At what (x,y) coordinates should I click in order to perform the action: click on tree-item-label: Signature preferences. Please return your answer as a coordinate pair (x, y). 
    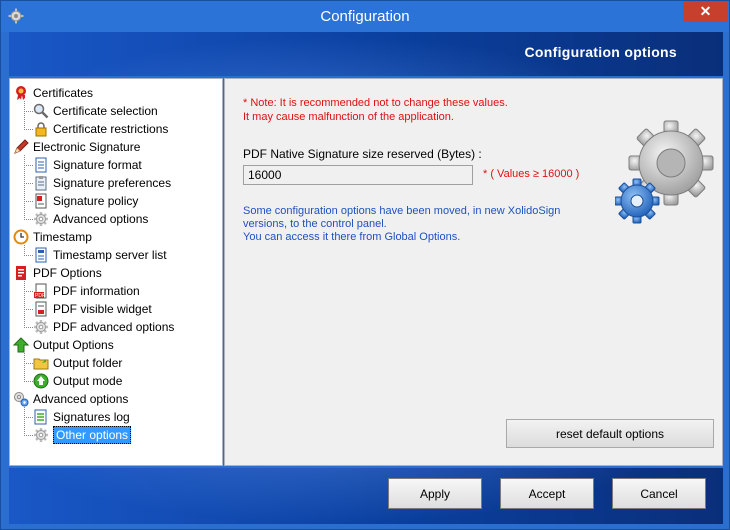
    Looking at the image, I should click on (112, 183).